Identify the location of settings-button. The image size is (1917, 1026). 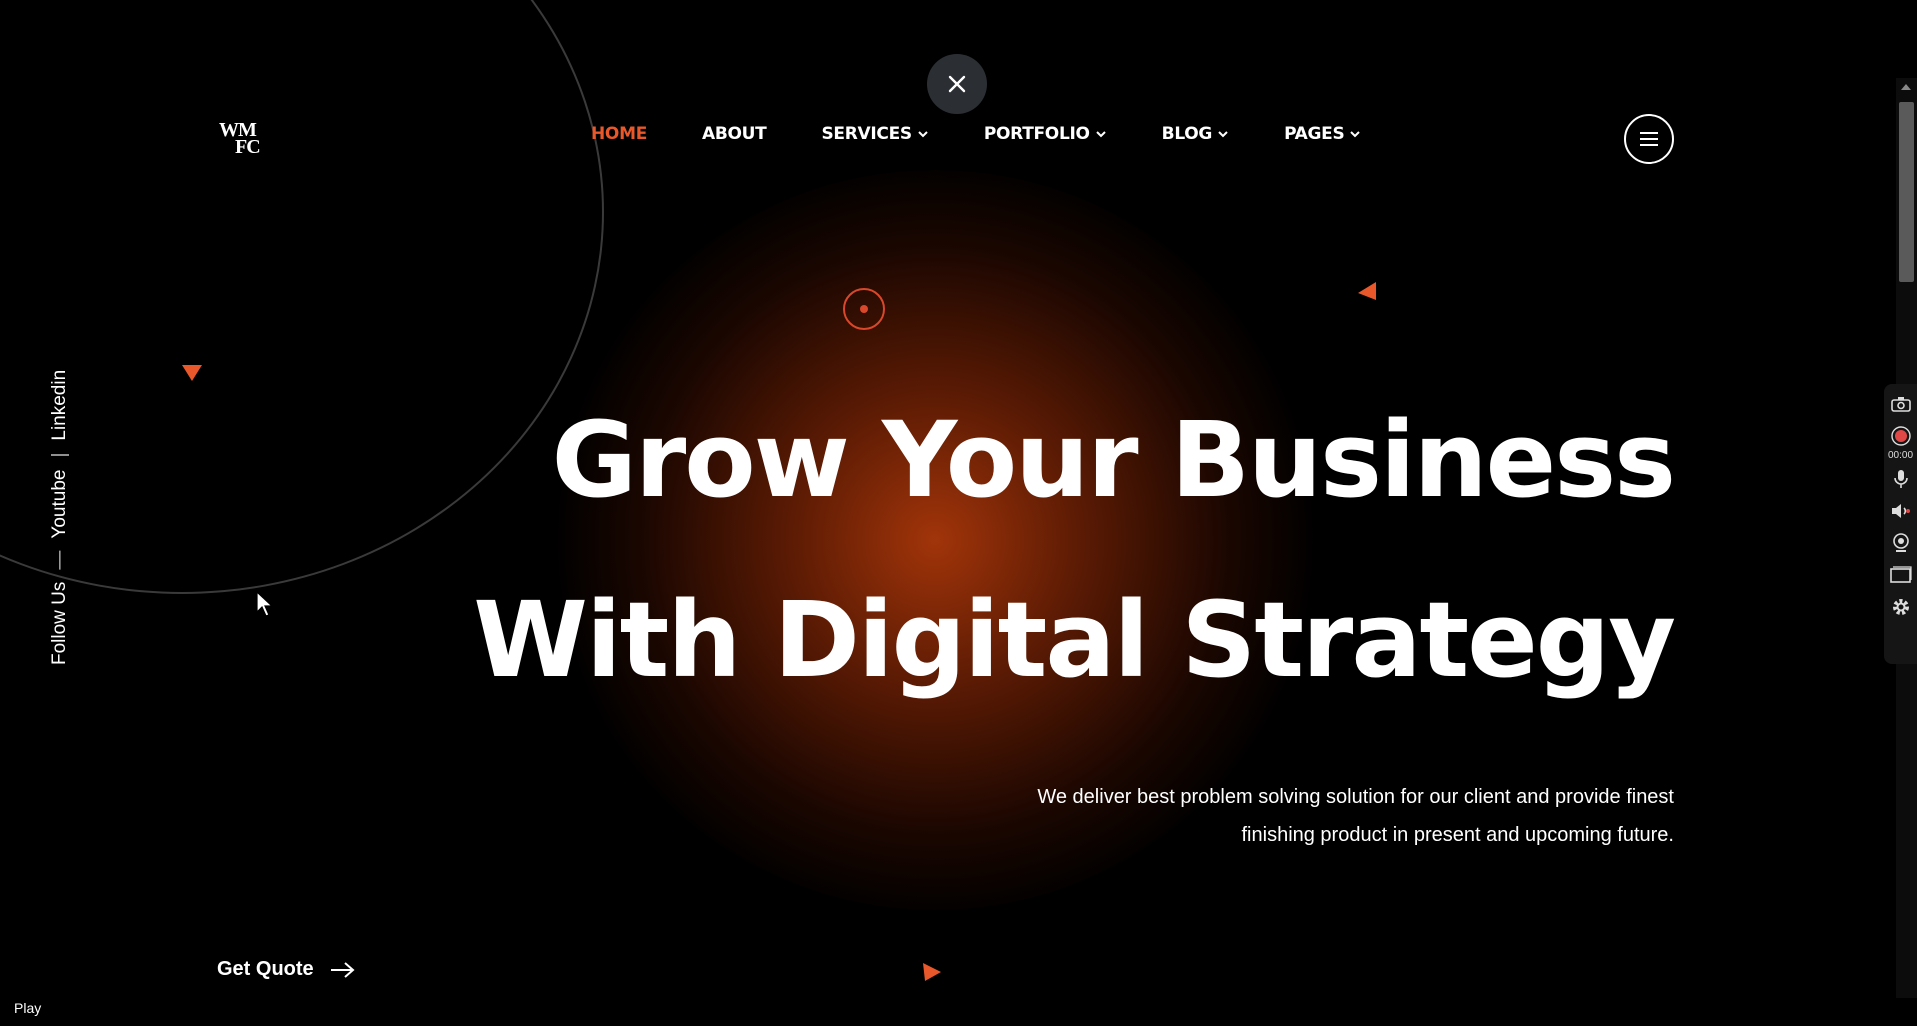
(1901, 607).